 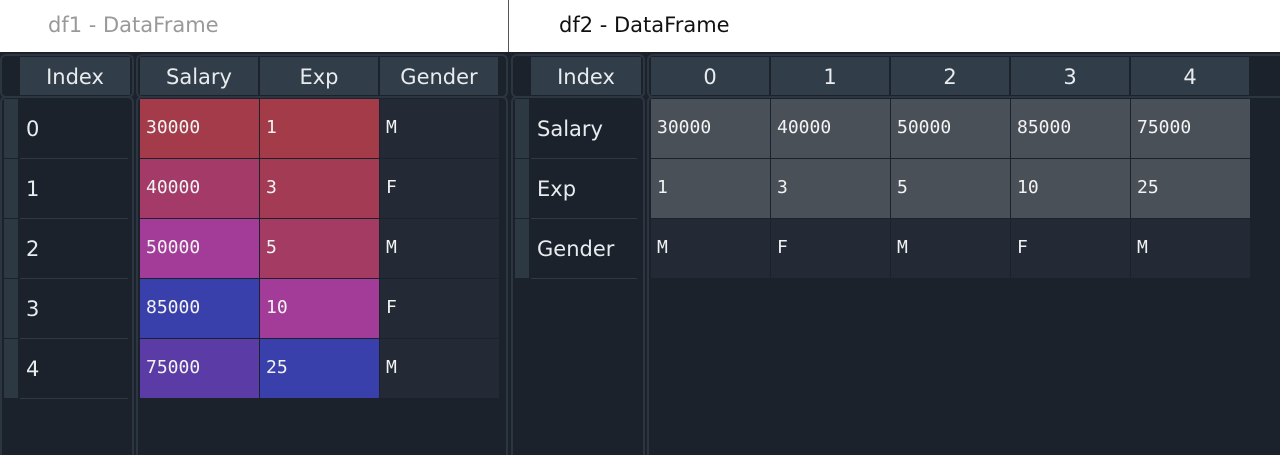 What do you see at coordinates (584, 189) in the screenshot?
I see `row-index: Exp` at bounding box center [584, 189].